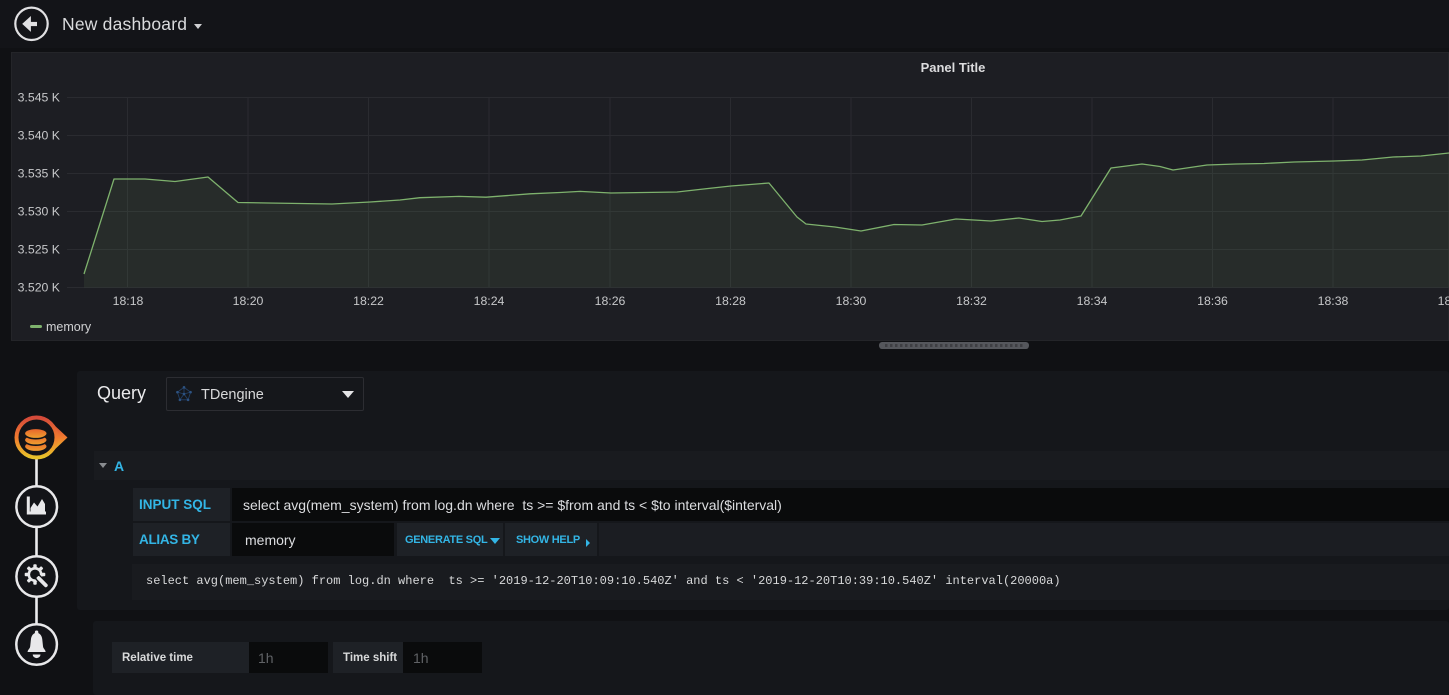 Image resolution: width=1449 pixels, height=695 pixels. What do you see at coordinates (1443, 301) in the screenshot?
I see `svg-text: 18:40` at bounding box center [1443, 301].